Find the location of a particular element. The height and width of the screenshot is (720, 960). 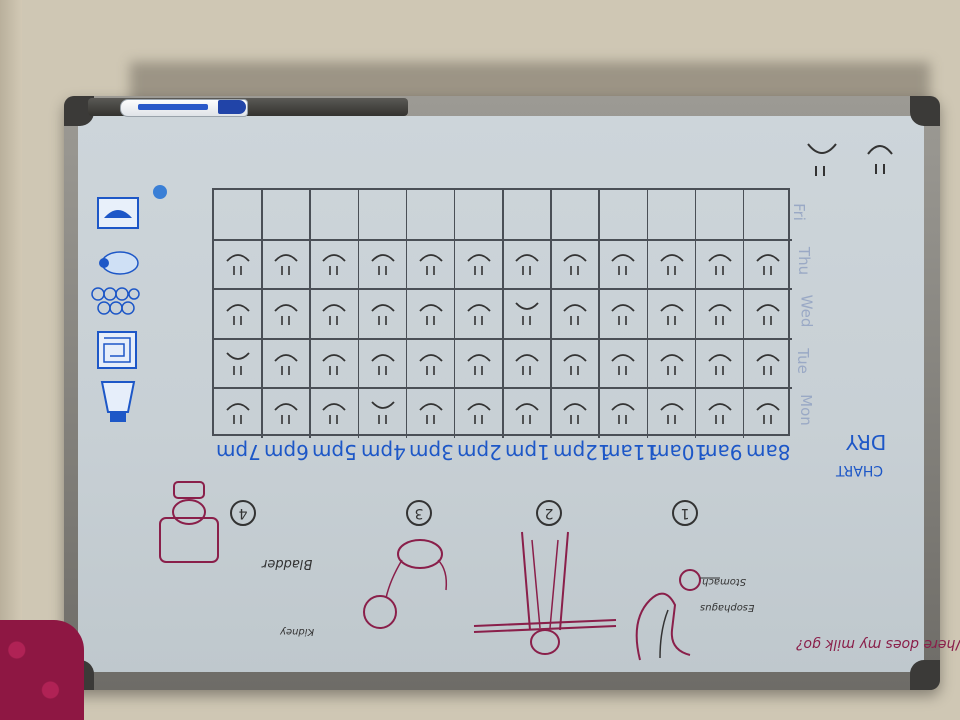

small-round-sticker-icon is located at coordinates (160, 192).